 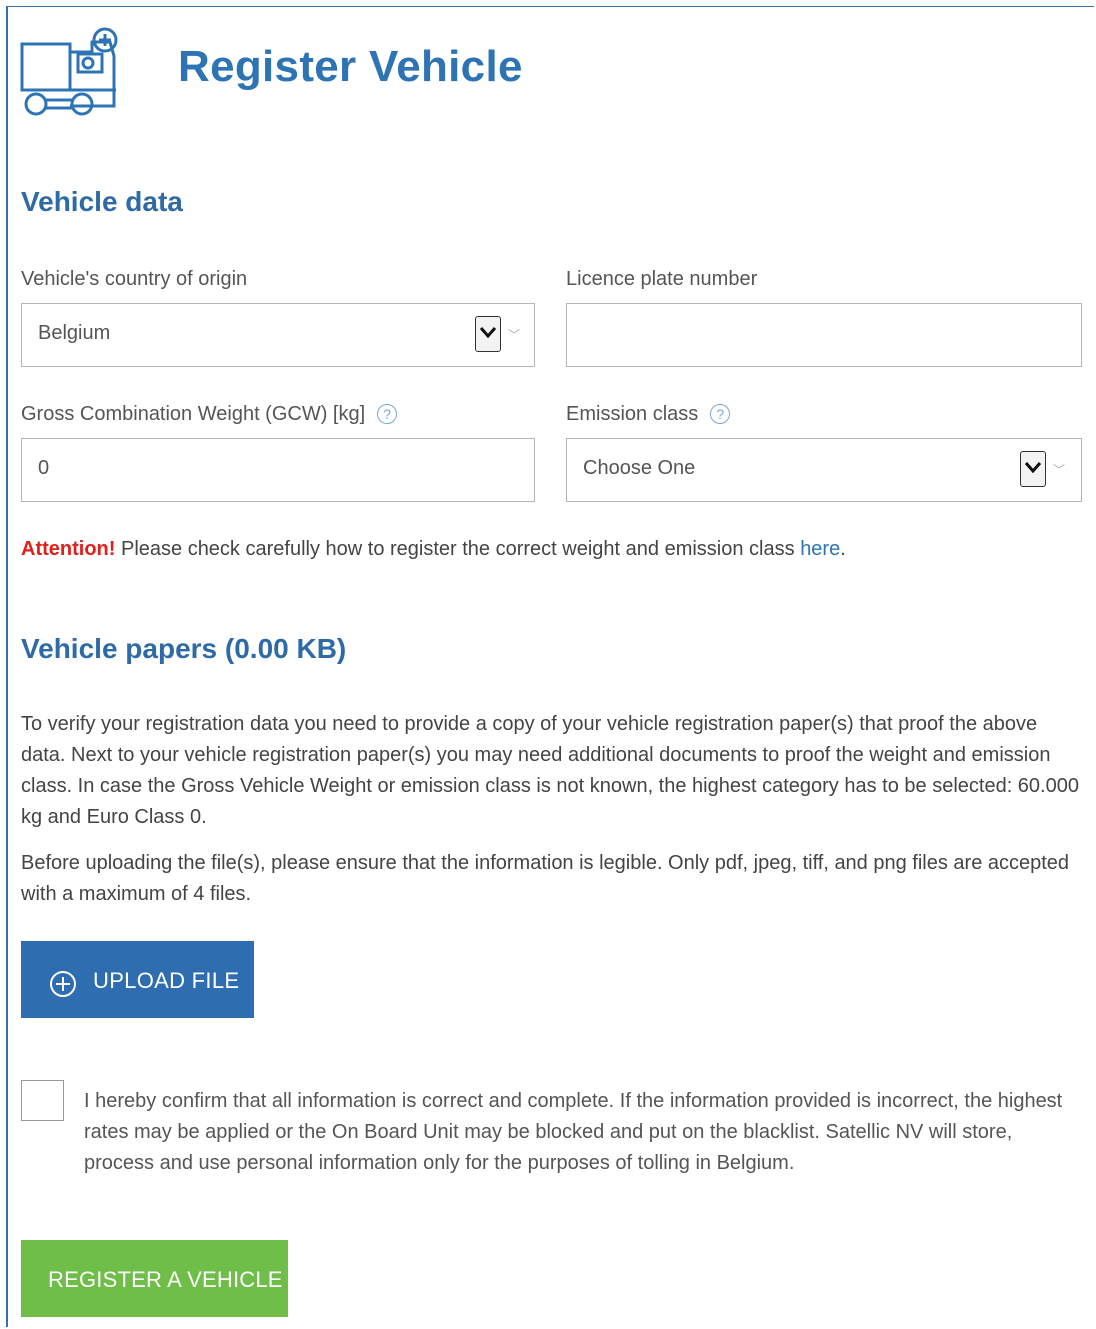 I want to click on gcw-label-text: Gross Combination Weight (GCW) [kg], so click(x=193, y=414).